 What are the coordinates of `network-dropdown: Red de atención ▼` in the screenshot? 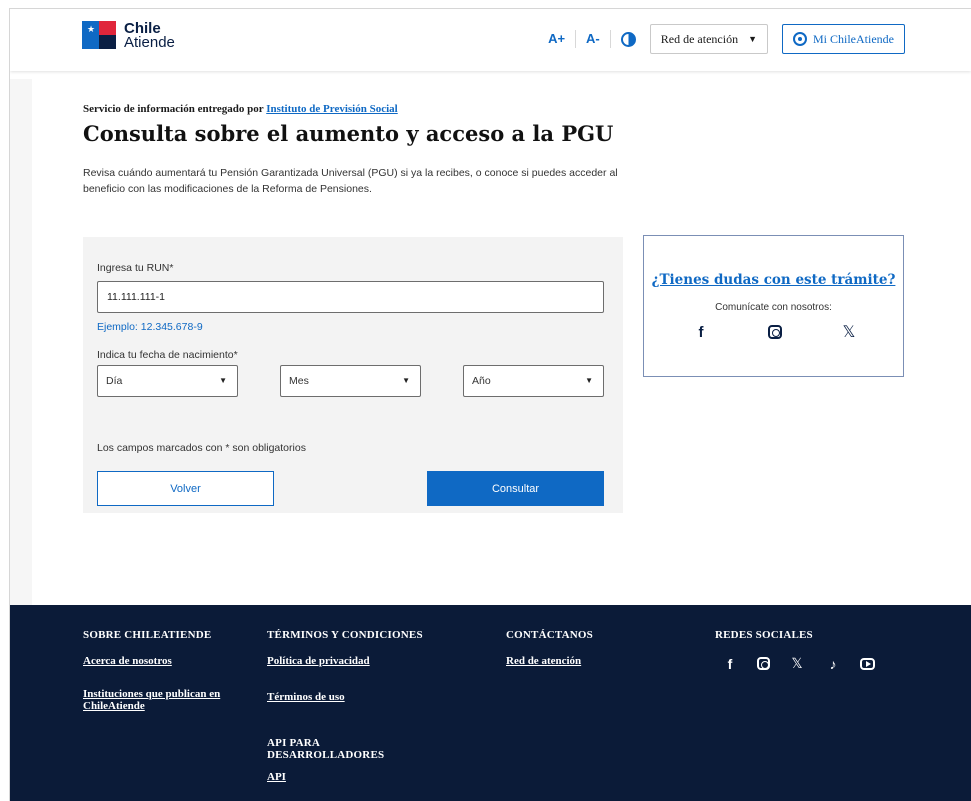 It's located at (708, 39).